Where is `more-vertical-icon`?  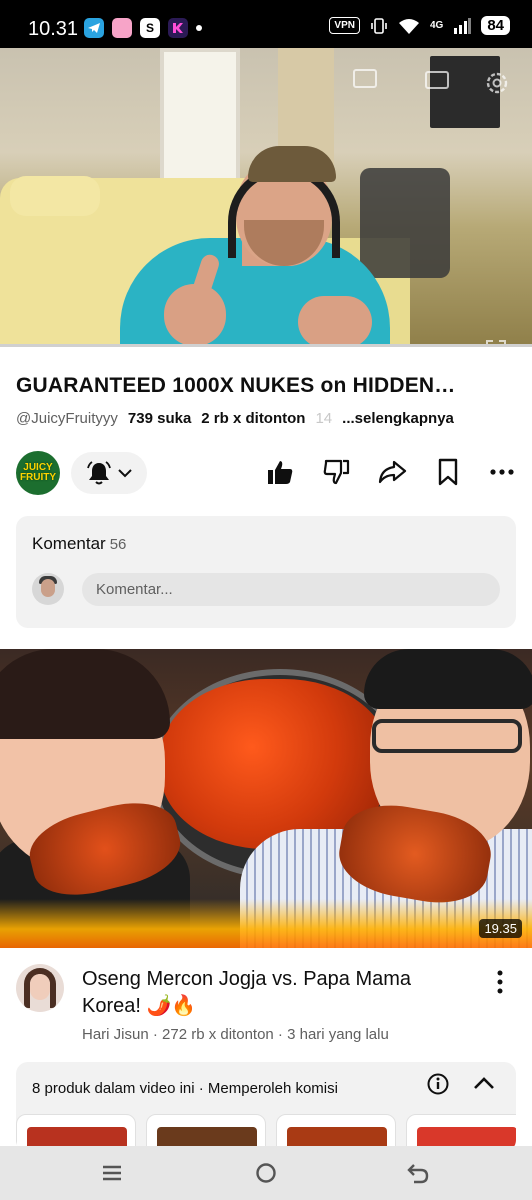 more-vertical-icon is located at coordinates (500, 982).